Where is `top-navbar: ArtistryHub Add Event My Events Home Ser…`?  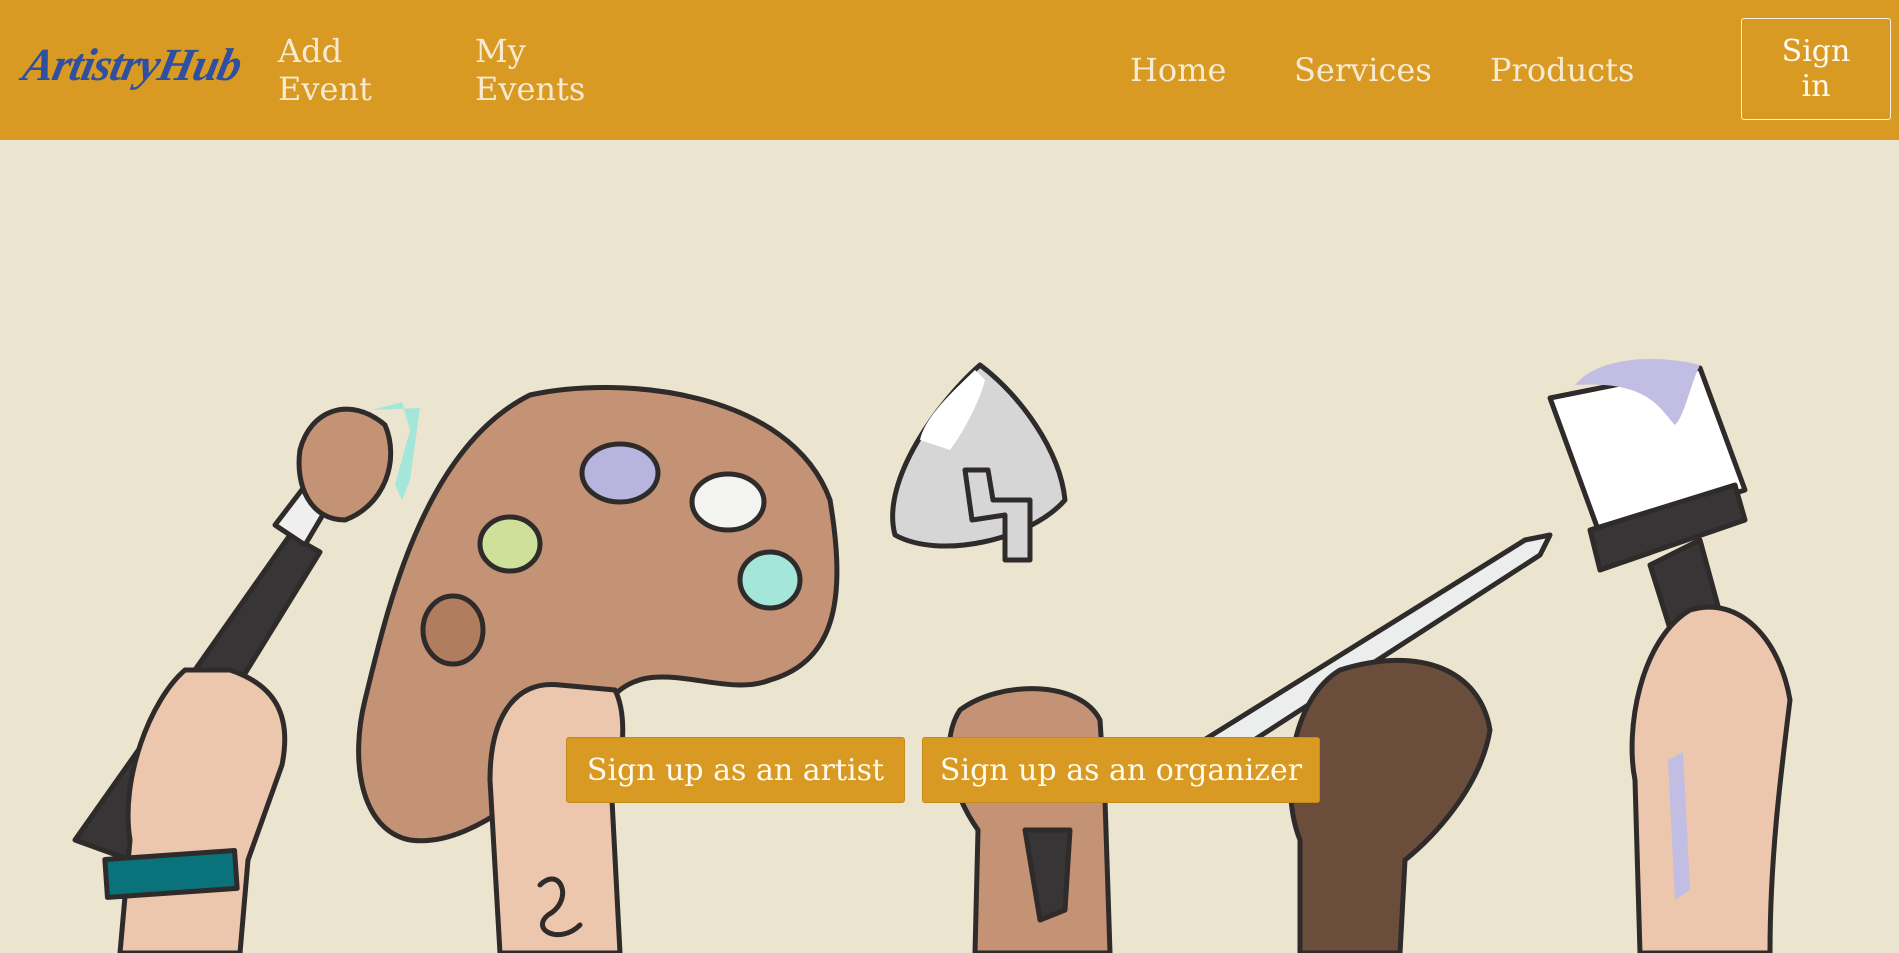 top-navbar: ArtistryHub Add Event My Events Home Ser… is located at coordinates (949, 70).